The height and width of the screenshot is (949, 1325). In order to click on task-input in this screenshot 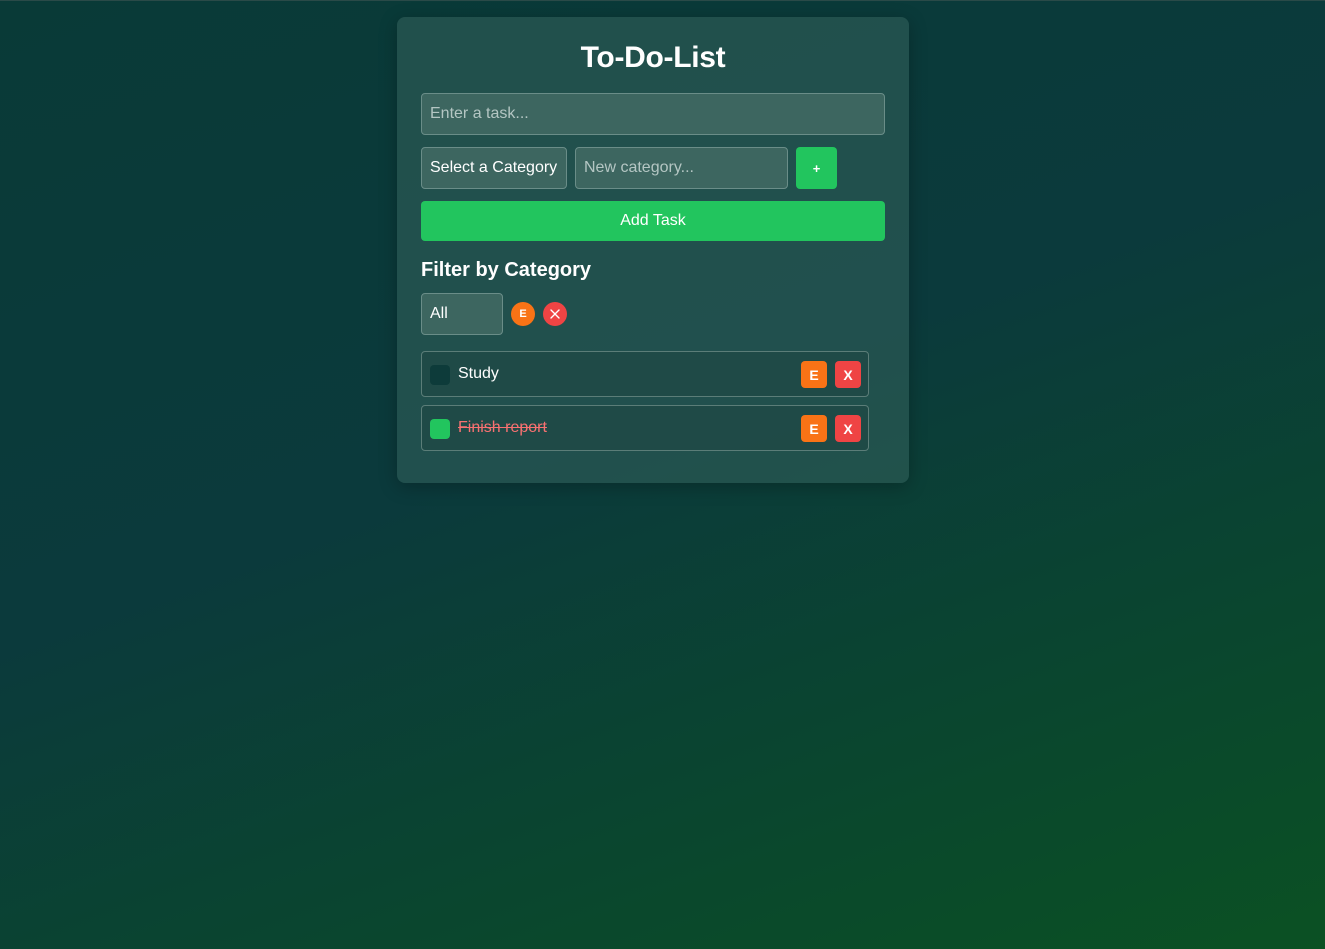, I will do `click(653, 114)`.